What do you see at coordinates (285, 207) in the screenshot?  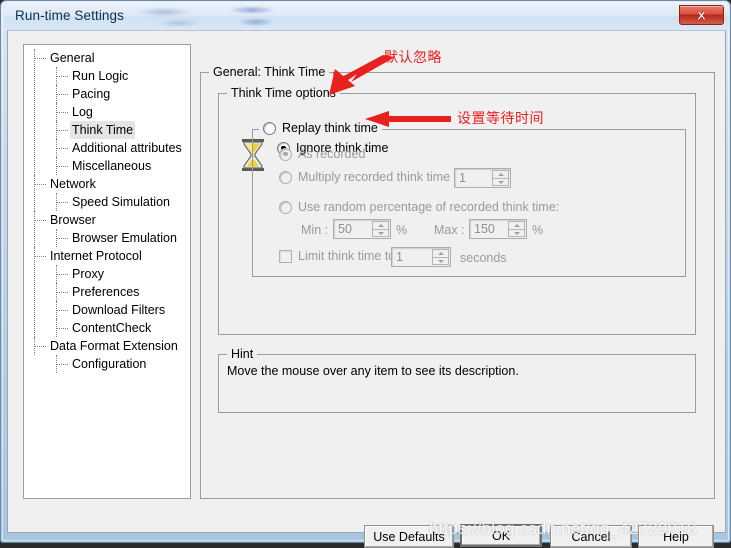 I see `random-percentage-radio` at bounding box center [285, 207].